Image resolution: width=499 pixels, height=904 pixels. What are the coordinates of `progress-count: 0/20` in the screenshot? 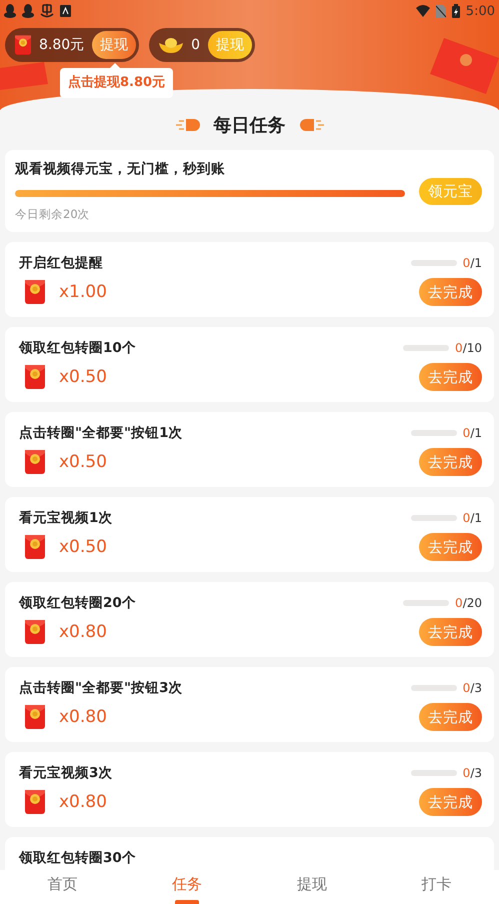 It's located at (468, 603).